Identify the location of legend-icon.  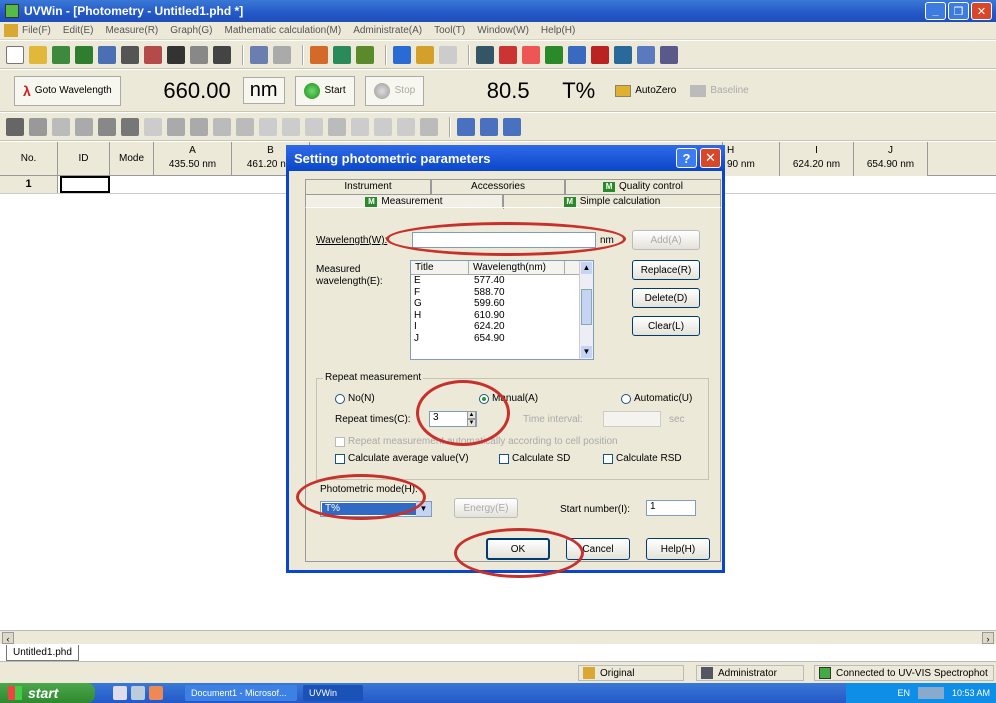
(314, 126).